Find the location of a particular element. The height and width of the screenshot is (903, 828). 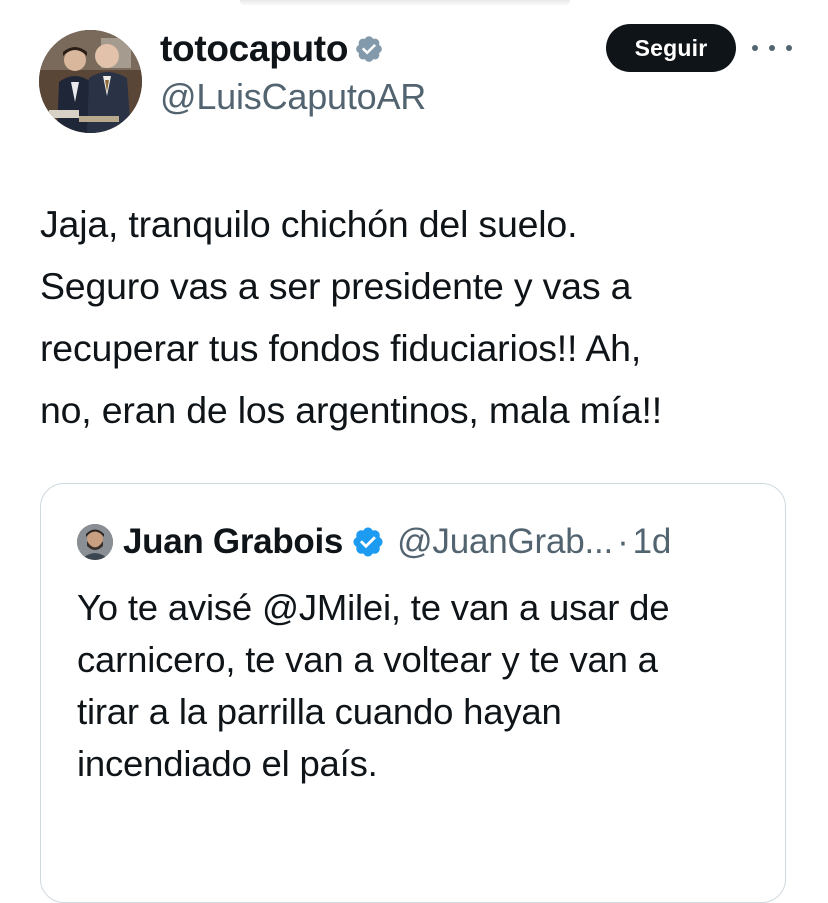

tweet-text-line: no, eran de los argentinos, mala mía!! is located at coordinates (351, 410).